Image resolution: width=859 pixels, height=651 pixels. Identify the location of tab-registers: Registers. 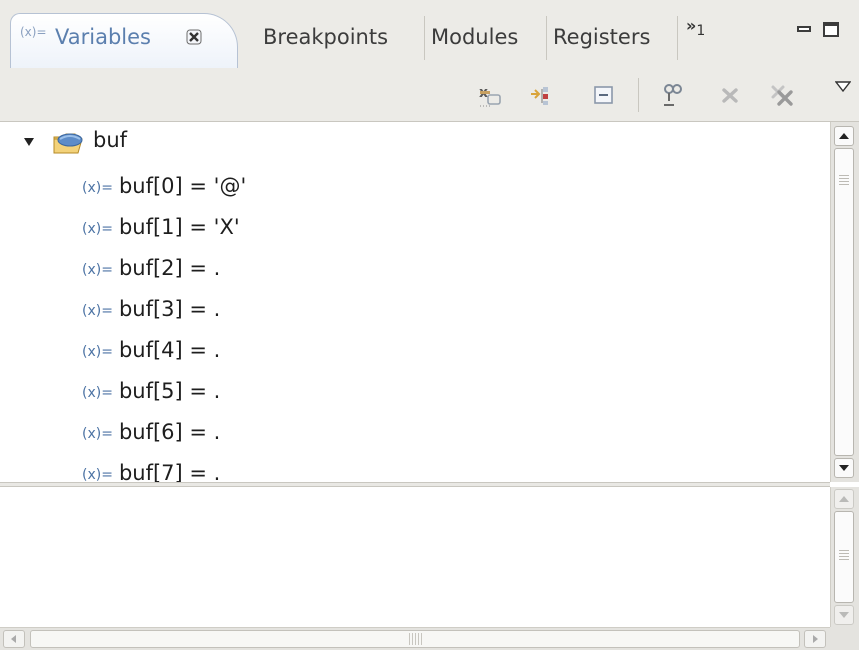
(601, 34).